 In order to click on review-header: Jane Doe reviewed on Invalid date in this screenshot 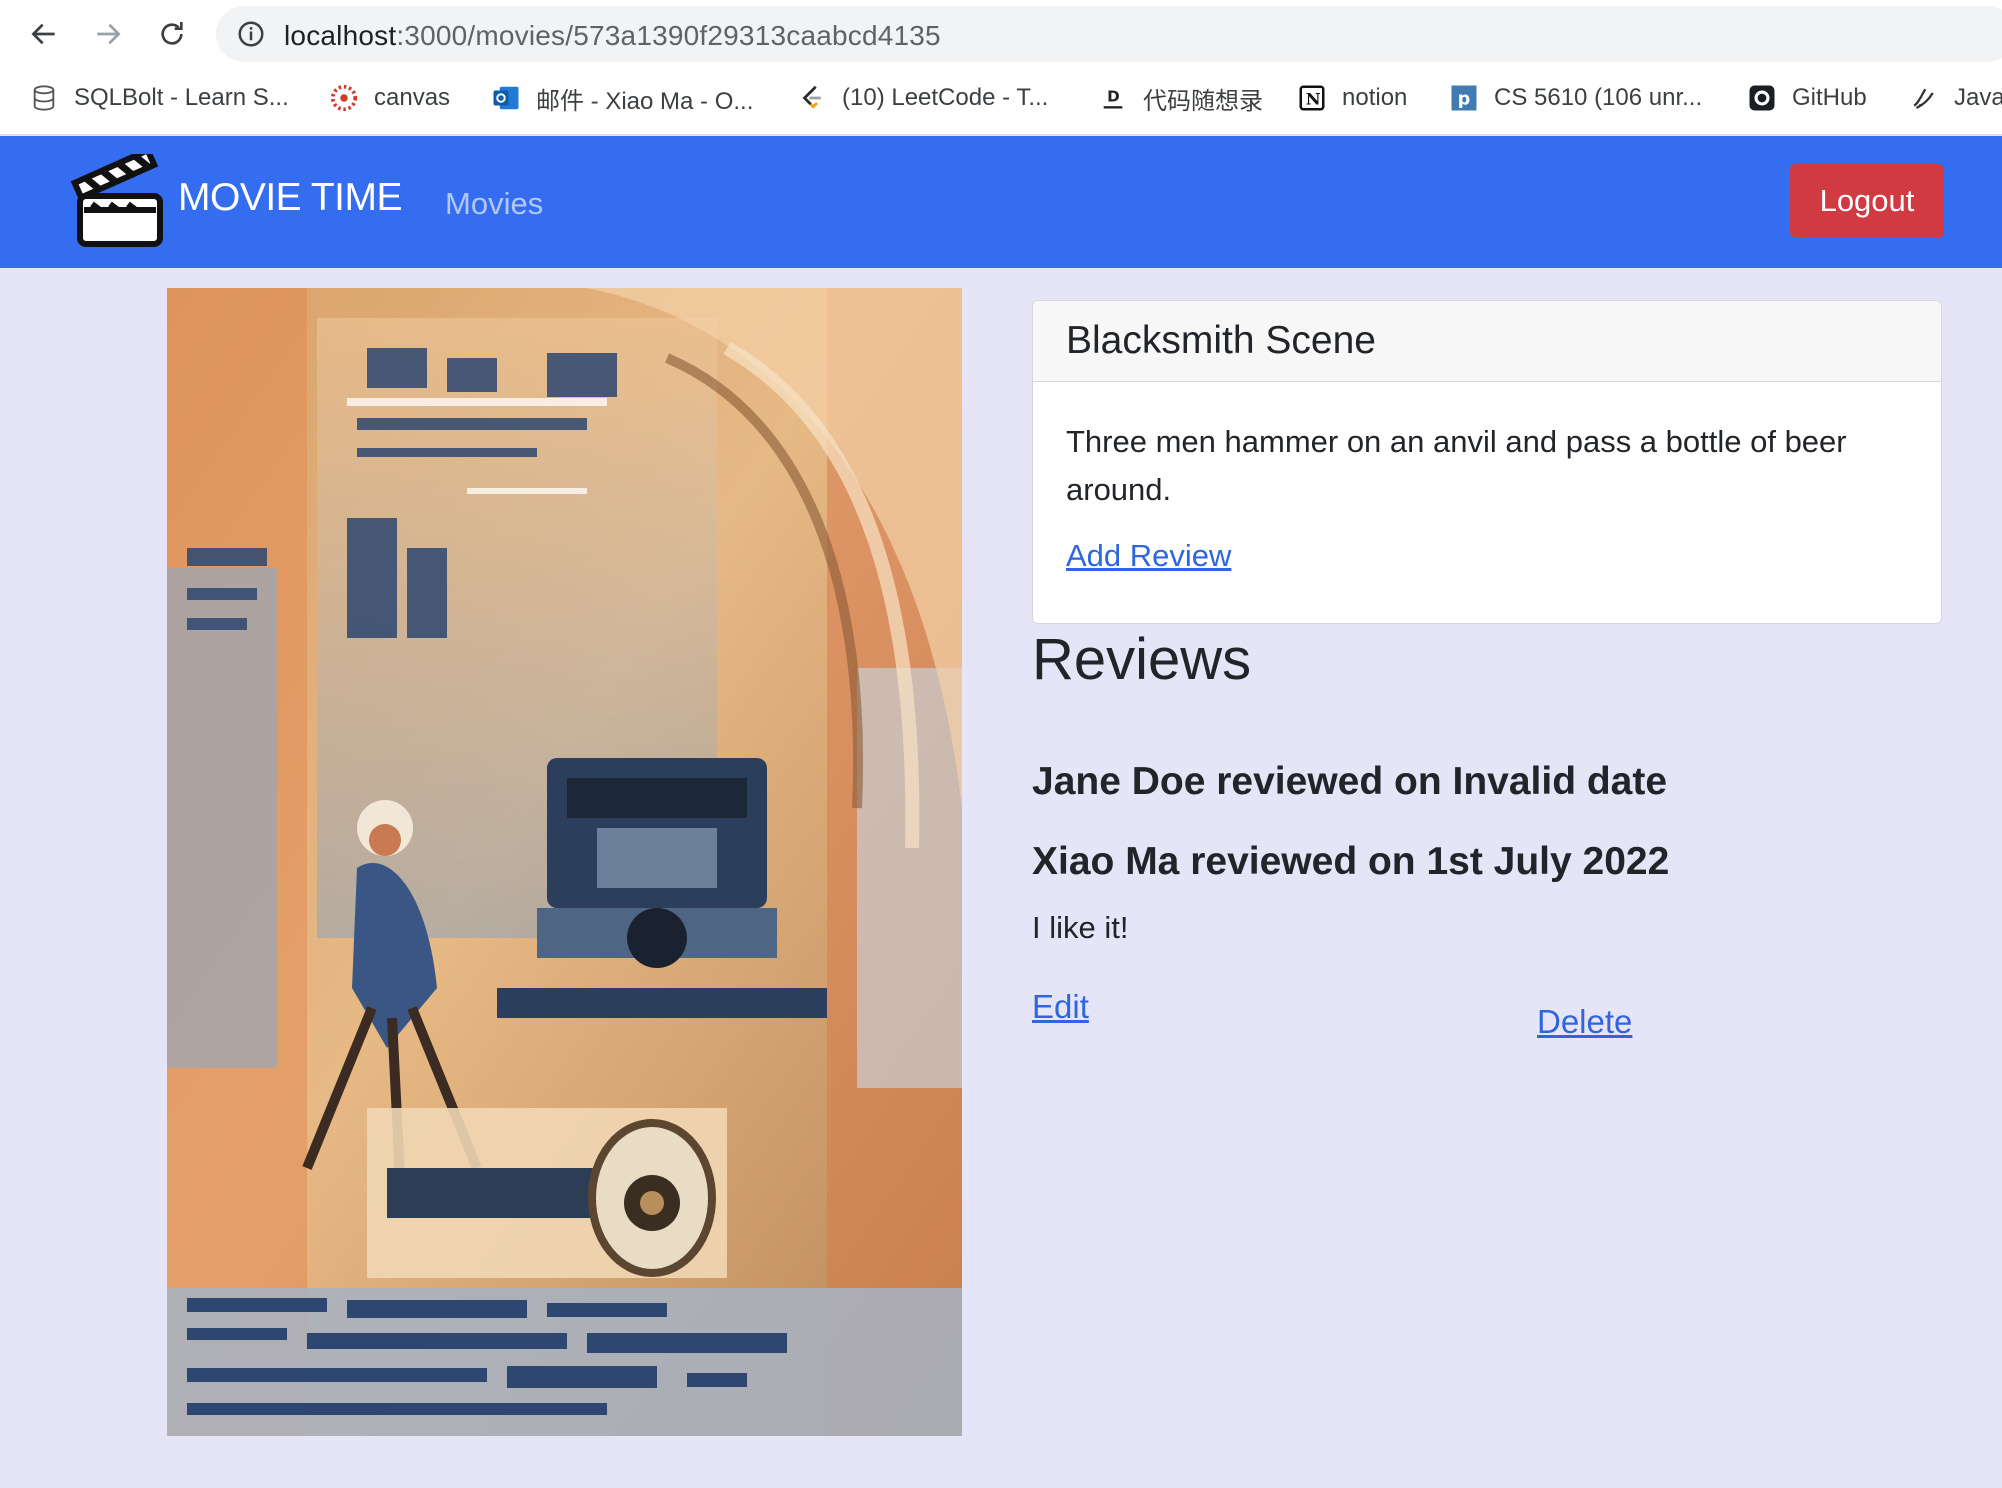, I will do `click(1350, 781)`.